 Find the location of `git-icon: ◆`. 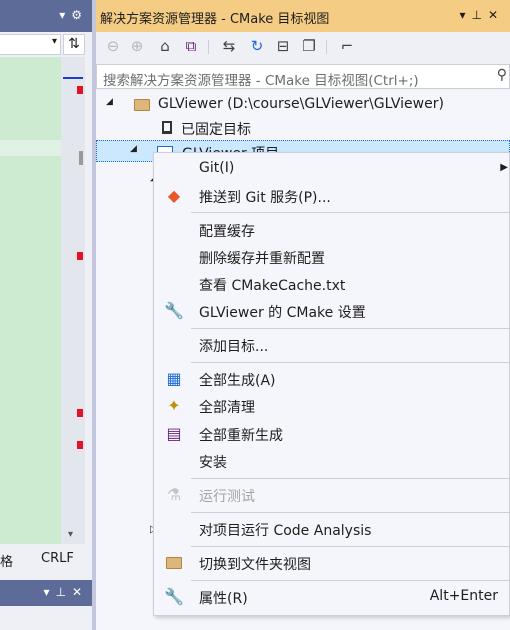

git-icon: ◆ is located at coordinates (174, 195).